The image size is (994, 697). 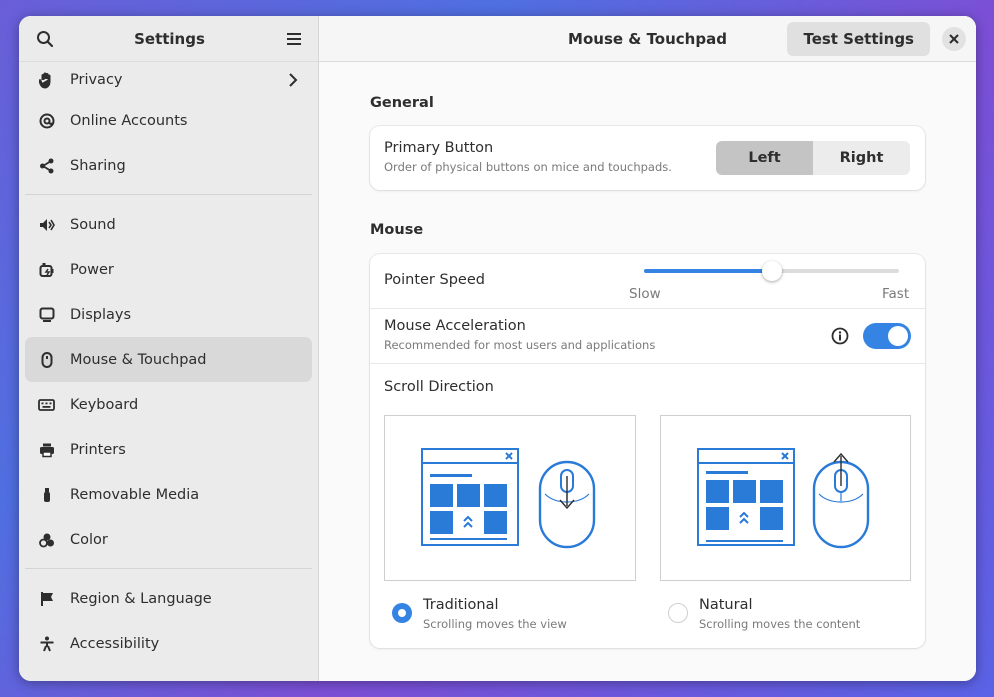 What do you see at coordinates (402, 613) in the screenshot?
I see `traditional-radio` at bounding box center [402, 613].